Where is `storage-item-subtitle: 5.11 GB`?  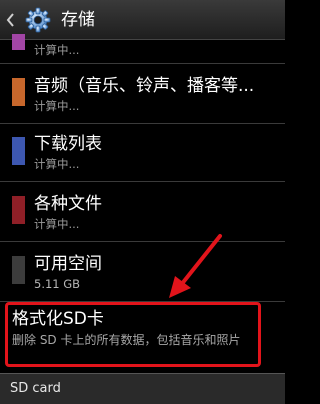
storage-item-subtitle: 5.11 GB is located at coordinates (57, 284).